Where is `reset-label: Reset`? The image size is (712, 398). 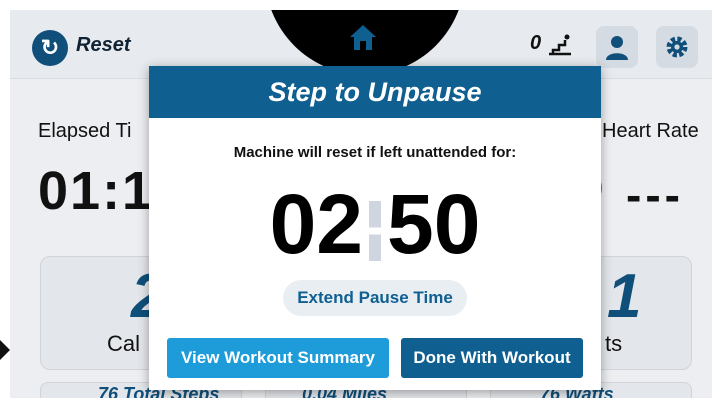
reset-label: Reset is located at coordinates (103, 45).